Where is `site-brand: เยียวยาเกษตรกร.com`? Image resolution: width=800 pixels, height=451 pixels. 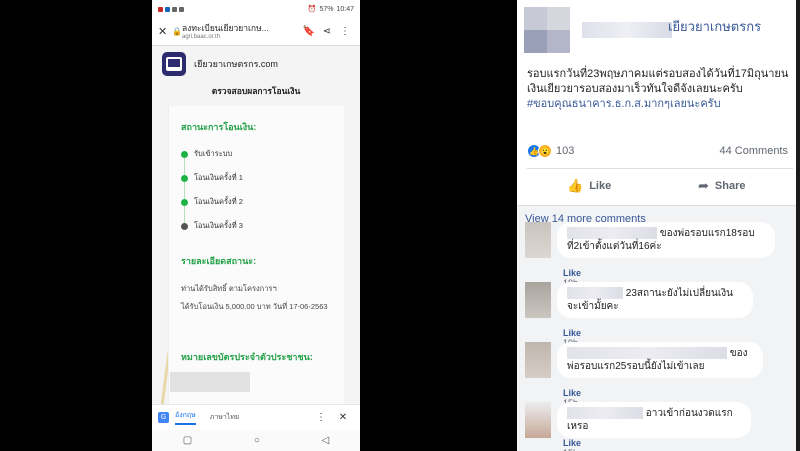 site-brand: เยียวยาเกษตรกร.com is located at coordinates (220, 64).